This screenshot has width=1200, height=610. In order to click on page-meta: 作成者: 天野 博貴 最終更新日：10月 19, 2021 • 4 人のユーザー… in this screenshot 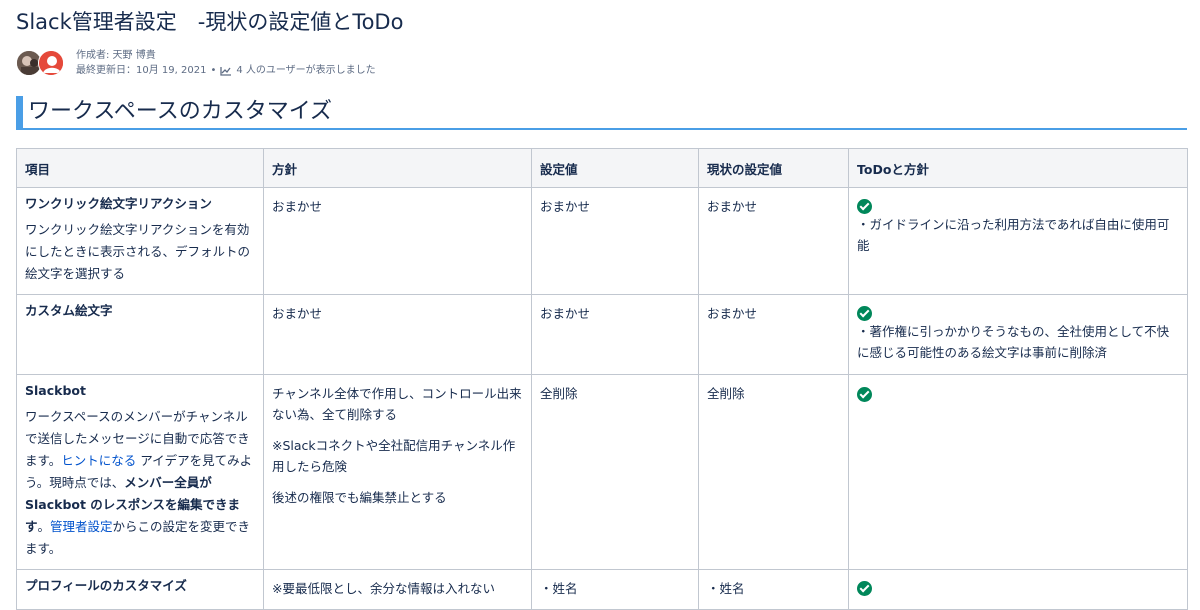, I will do `click(226, 63)`.